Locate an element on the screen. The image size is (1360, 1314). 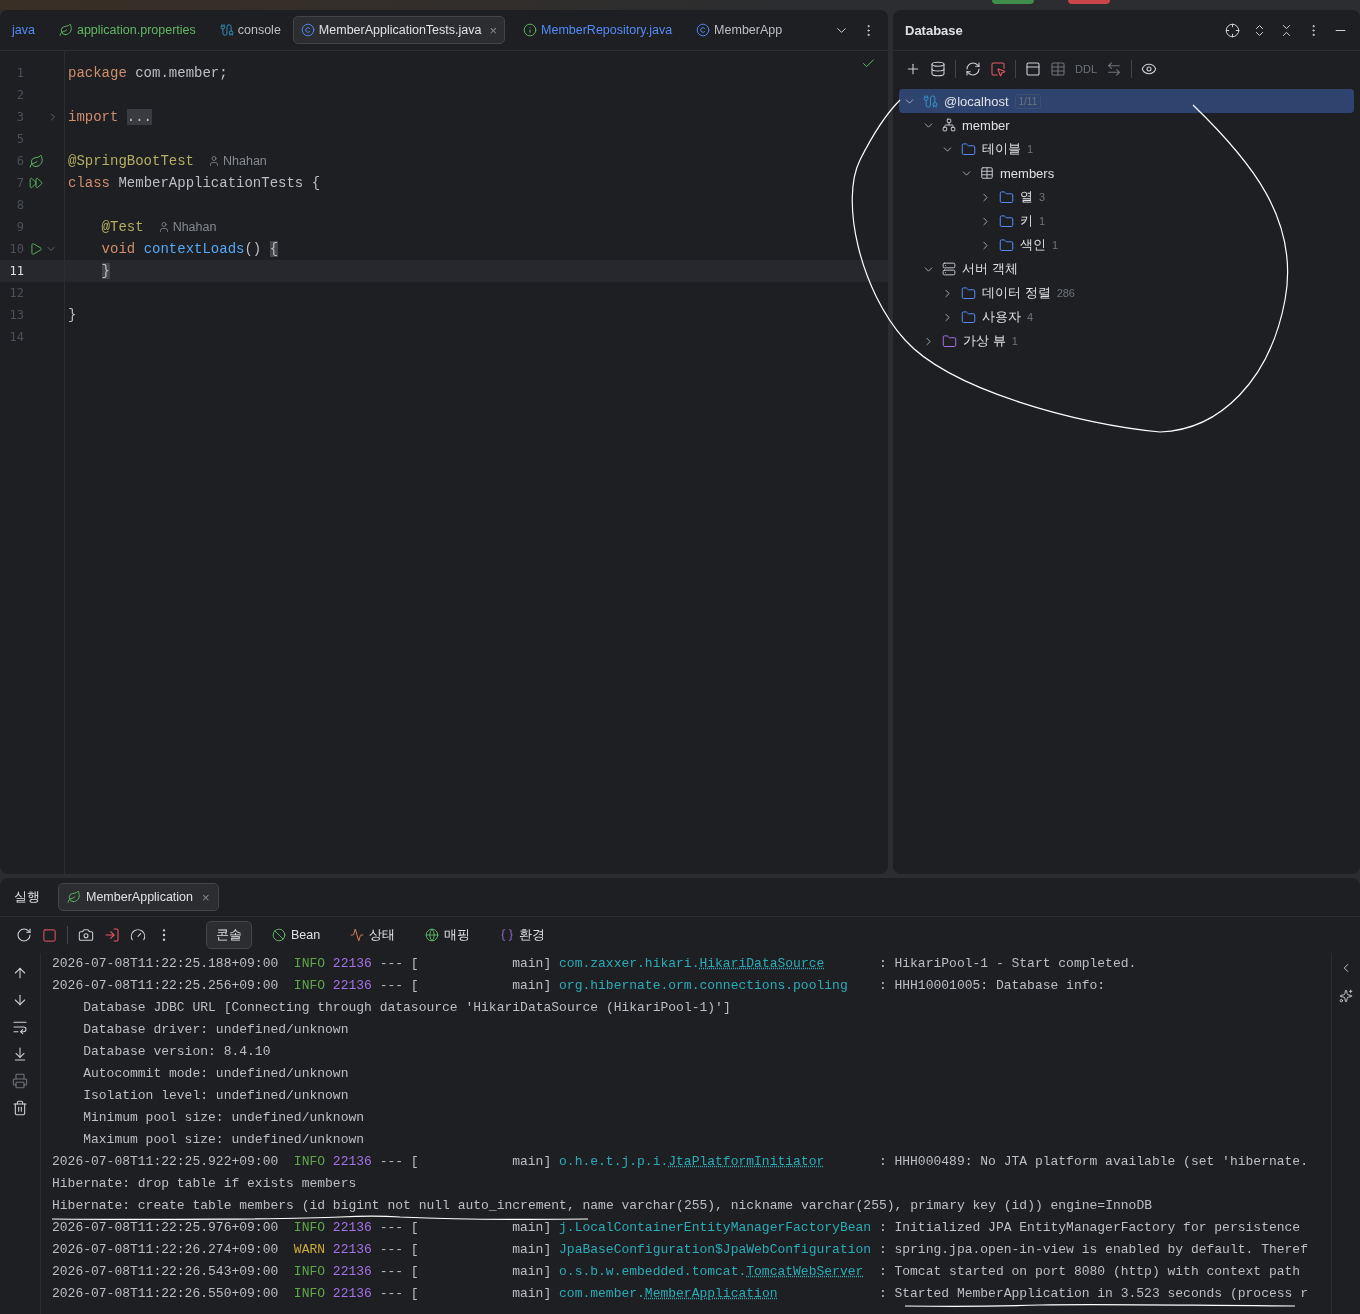
log-line: Database version: 8.4.10 is located at coordinates (177, 1052).